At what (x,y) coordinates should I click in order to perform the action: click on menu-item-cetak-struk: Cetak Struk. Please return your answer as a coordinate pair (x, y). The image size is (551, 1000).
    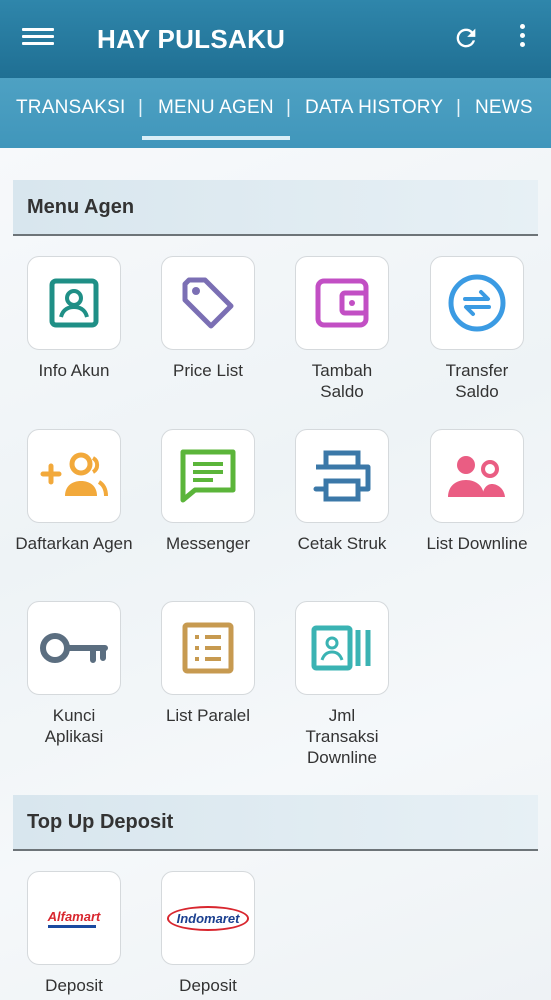
    Looking at the image, I should click on (342, 491).